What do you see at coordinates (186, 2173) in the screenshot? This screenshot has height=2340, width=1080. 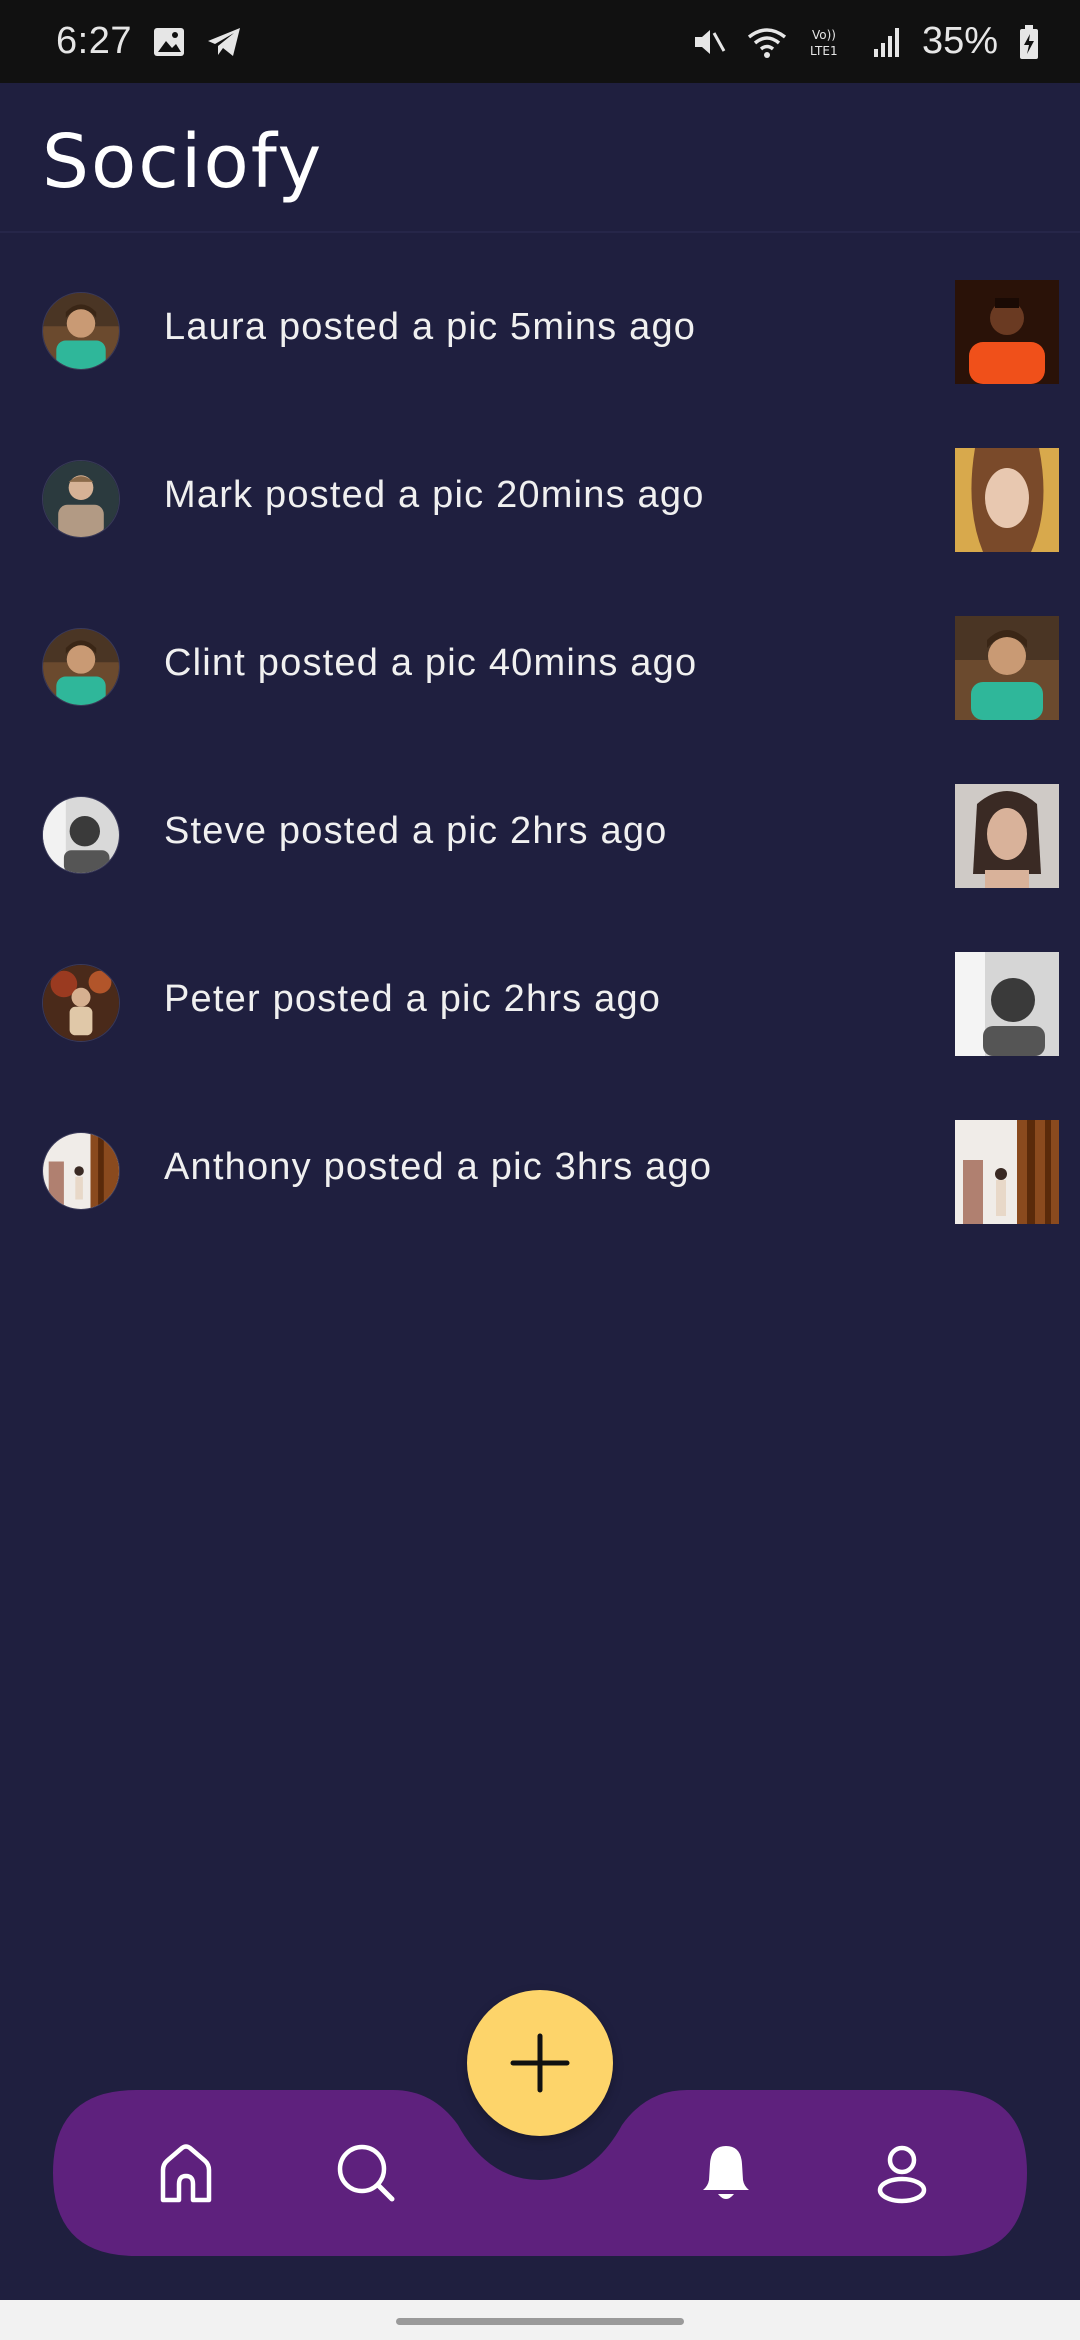 I see `home-icon` at bounding box center [186, 2173].